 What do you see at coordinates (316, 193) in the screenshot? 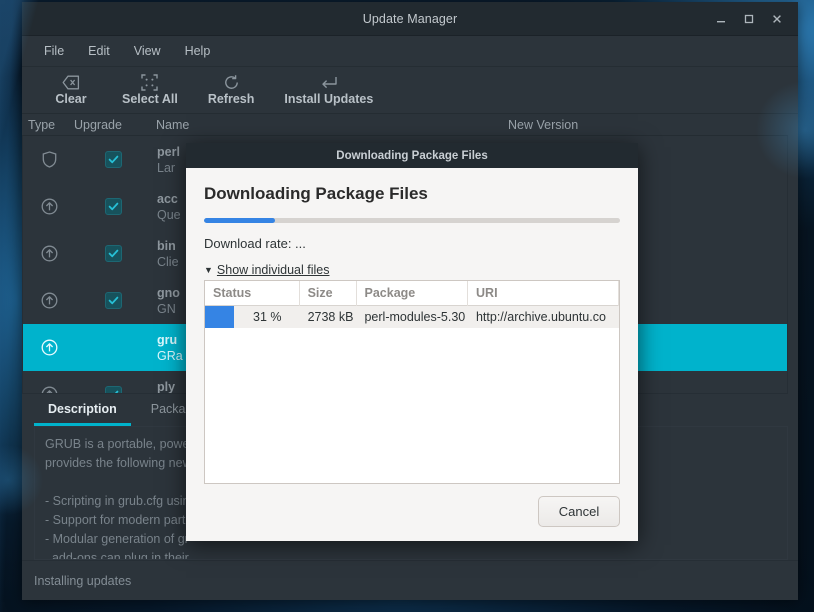
I see `dialog-heading: Downloading Package Files` at bounding box center [316, 193].